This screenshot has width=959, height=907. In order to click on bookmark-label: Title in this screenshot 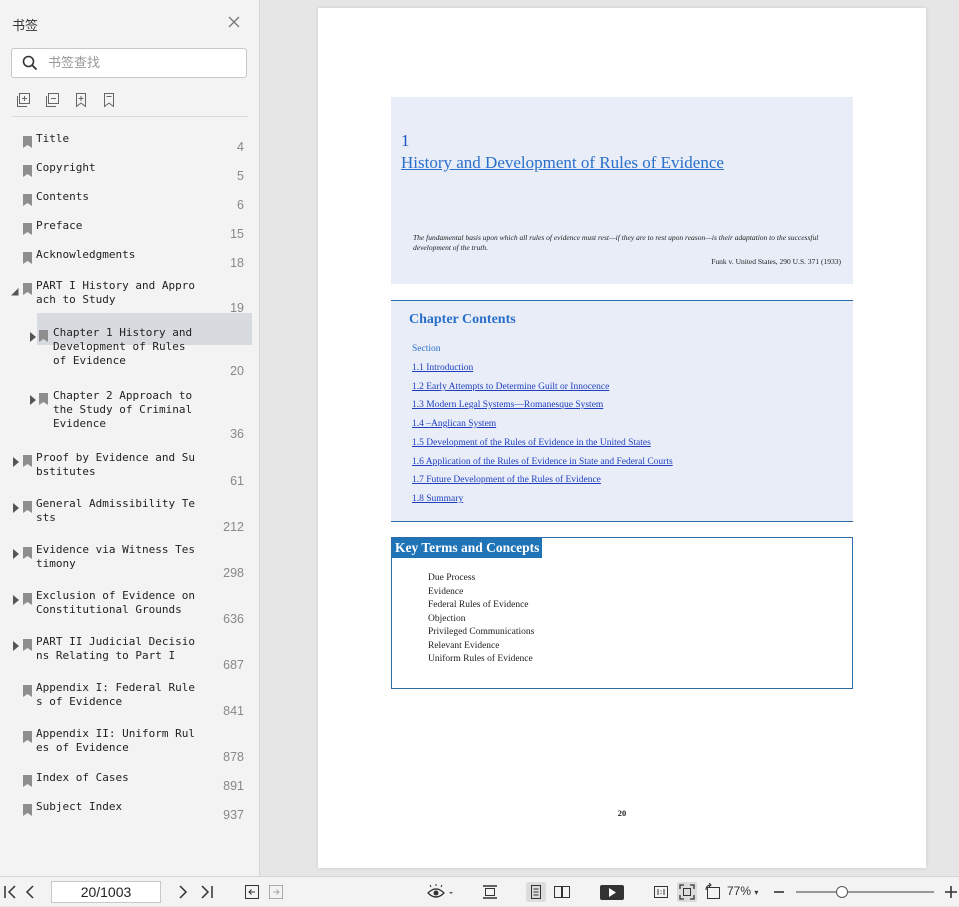, I will do `click(53, 138)`.